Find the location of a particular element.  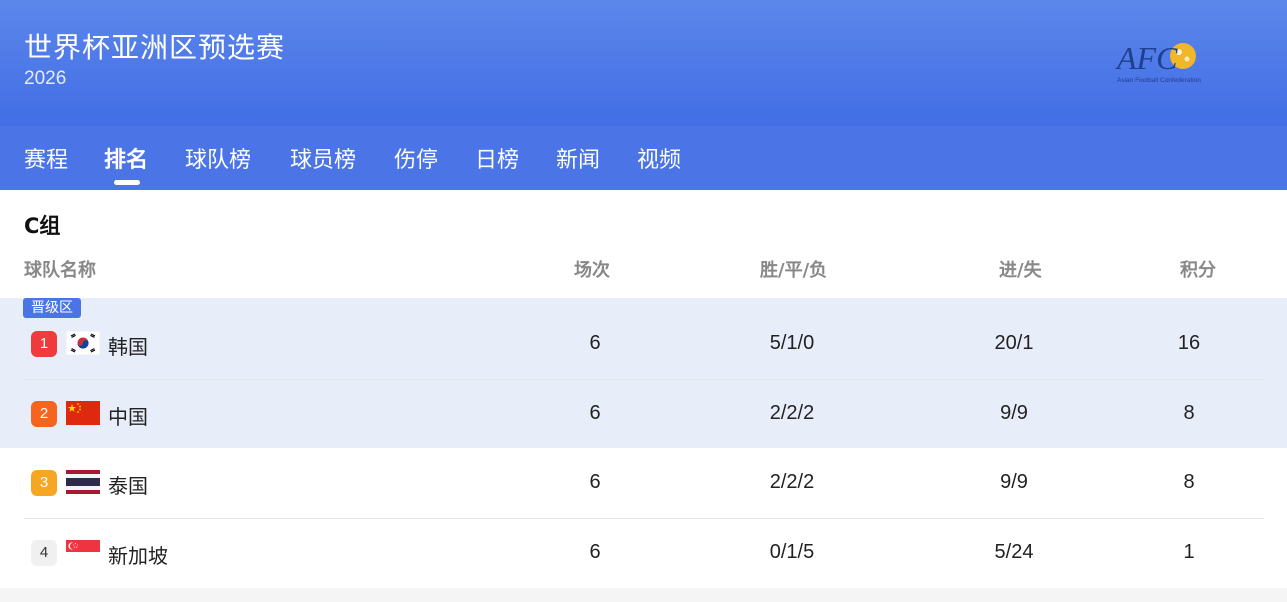

tab-injuries: 伤停 is located at coordinates (416, 158).